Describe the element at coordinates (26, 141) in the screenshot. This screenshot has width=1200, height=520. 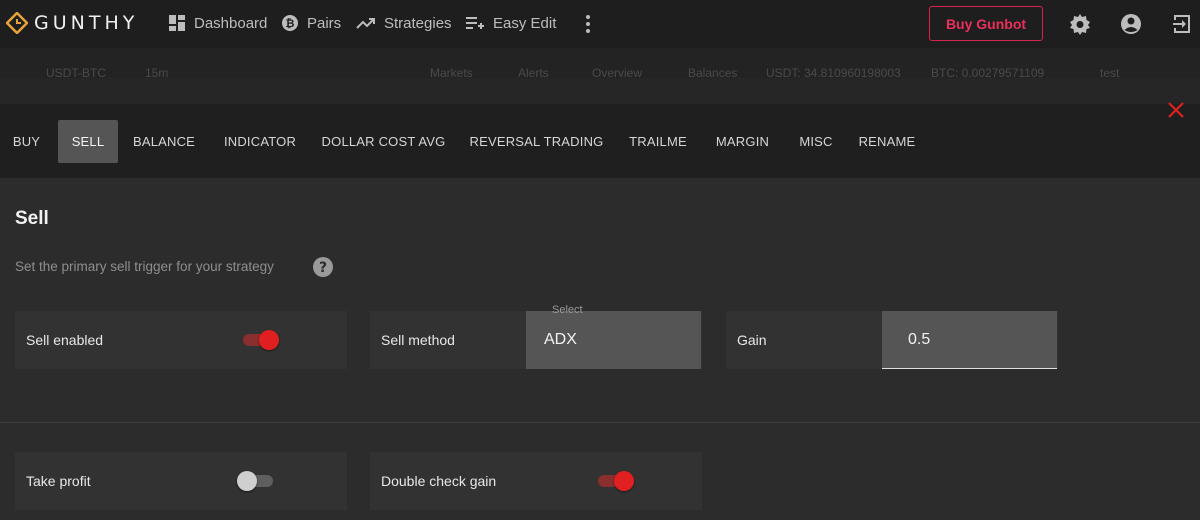
I see `tab-buy: BUY` at that location.